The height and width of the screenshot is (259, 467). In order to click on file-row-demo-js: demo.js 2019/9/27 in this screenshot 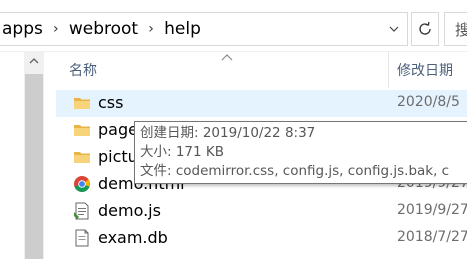, I will do `click(261, 211)`.